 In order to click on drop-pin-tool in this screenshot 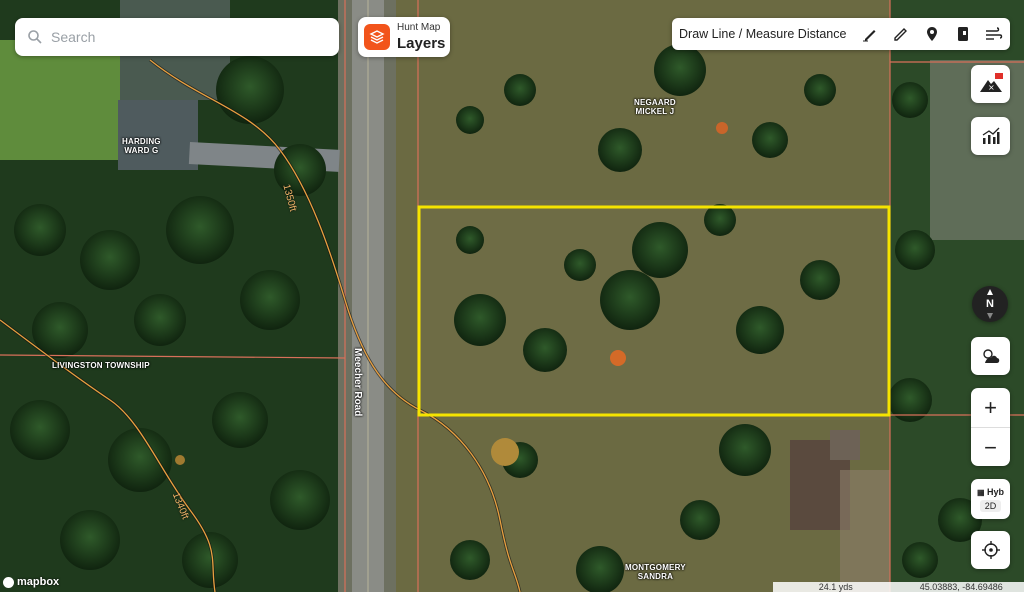, I will do `click(931, 34)`.